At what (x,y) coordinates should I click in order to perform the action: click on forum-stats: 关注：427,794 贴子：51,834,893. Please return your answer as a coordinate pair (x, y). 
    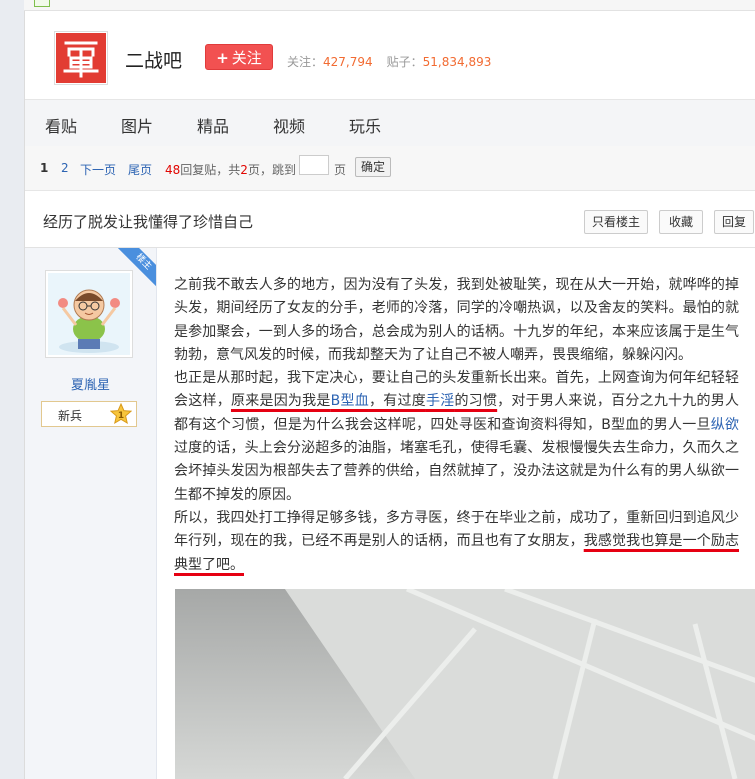
    Looking at the image, I should click on (389, 61).